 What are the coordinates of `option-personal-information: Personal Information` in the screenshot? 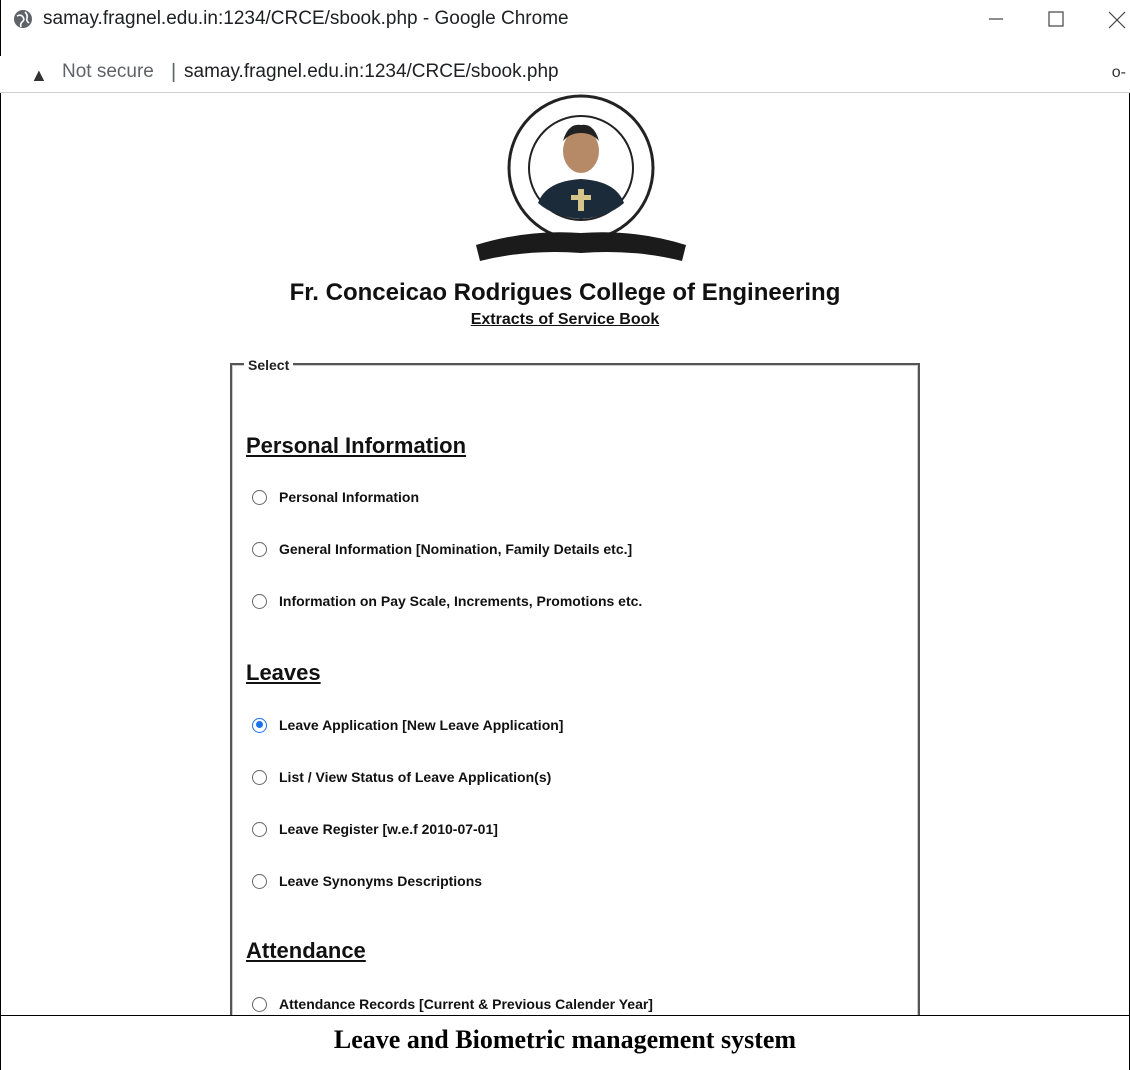 It's located at (335, 497).